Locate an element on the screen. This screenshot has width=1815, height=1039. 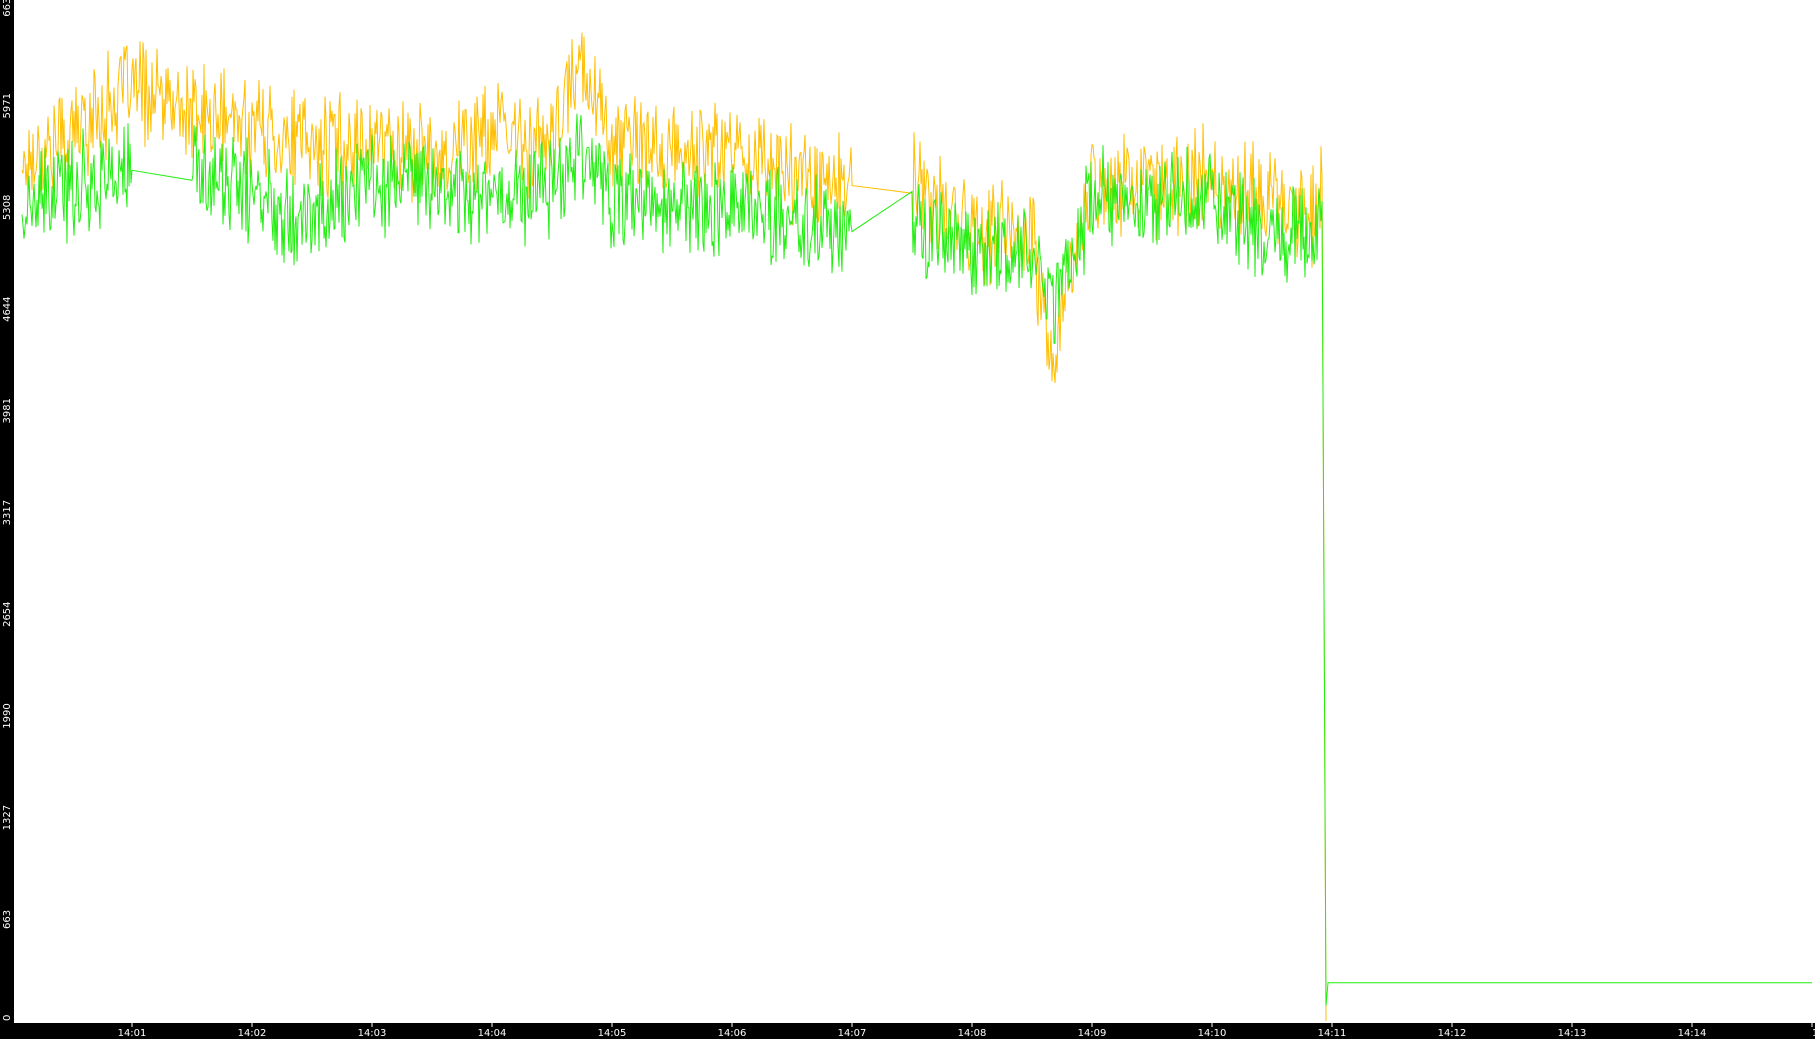
x-tick-label: 14:09 is located at coordinates (1092, 1033).